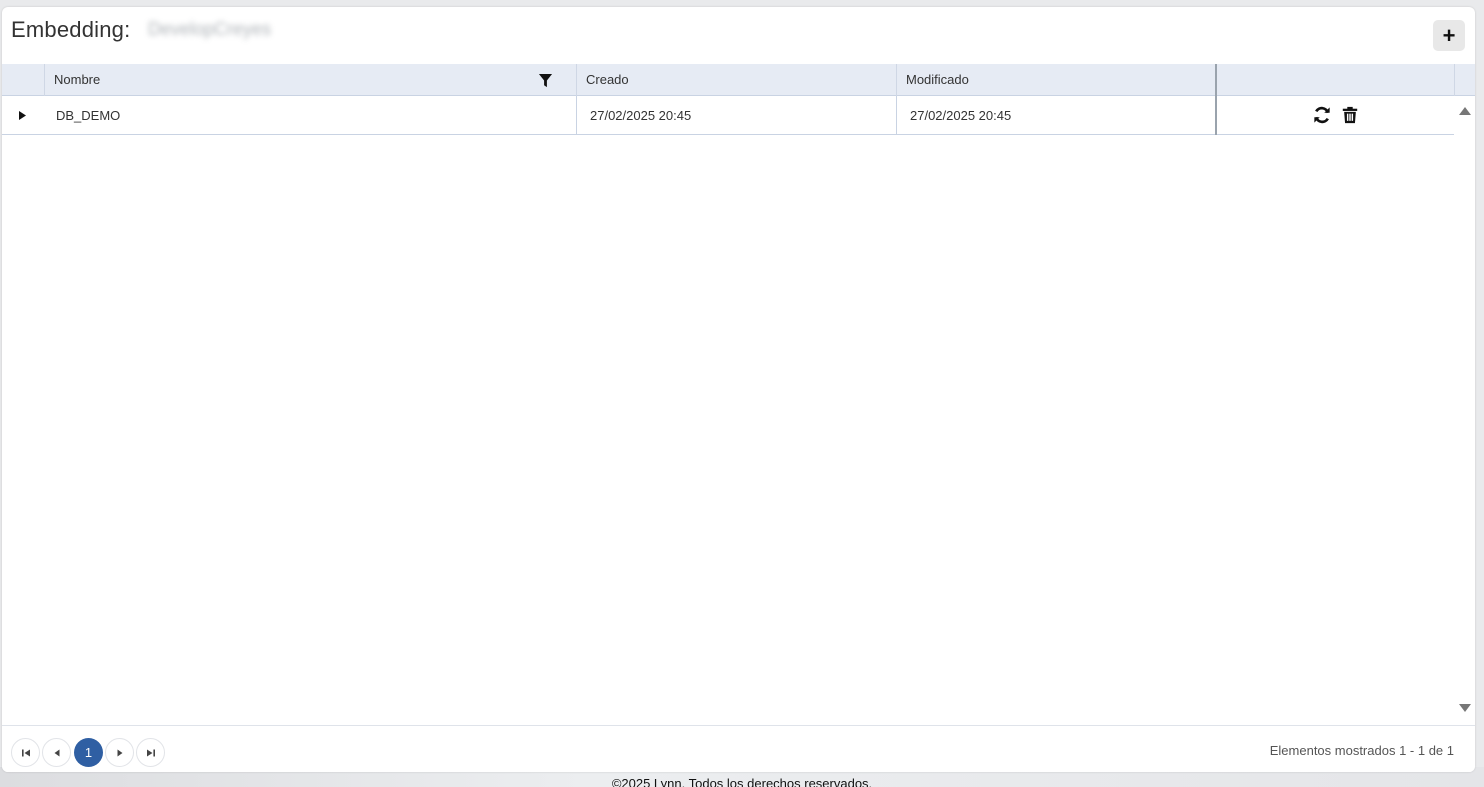  I want to click on pager-prev-button, so click(56, 752).